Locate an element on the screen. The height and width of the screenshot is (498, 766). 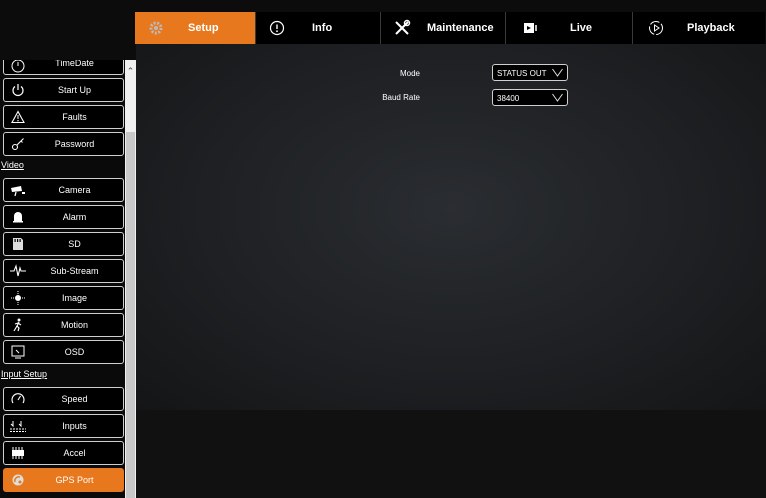
motion-icon is located at coordinates (18, 325).